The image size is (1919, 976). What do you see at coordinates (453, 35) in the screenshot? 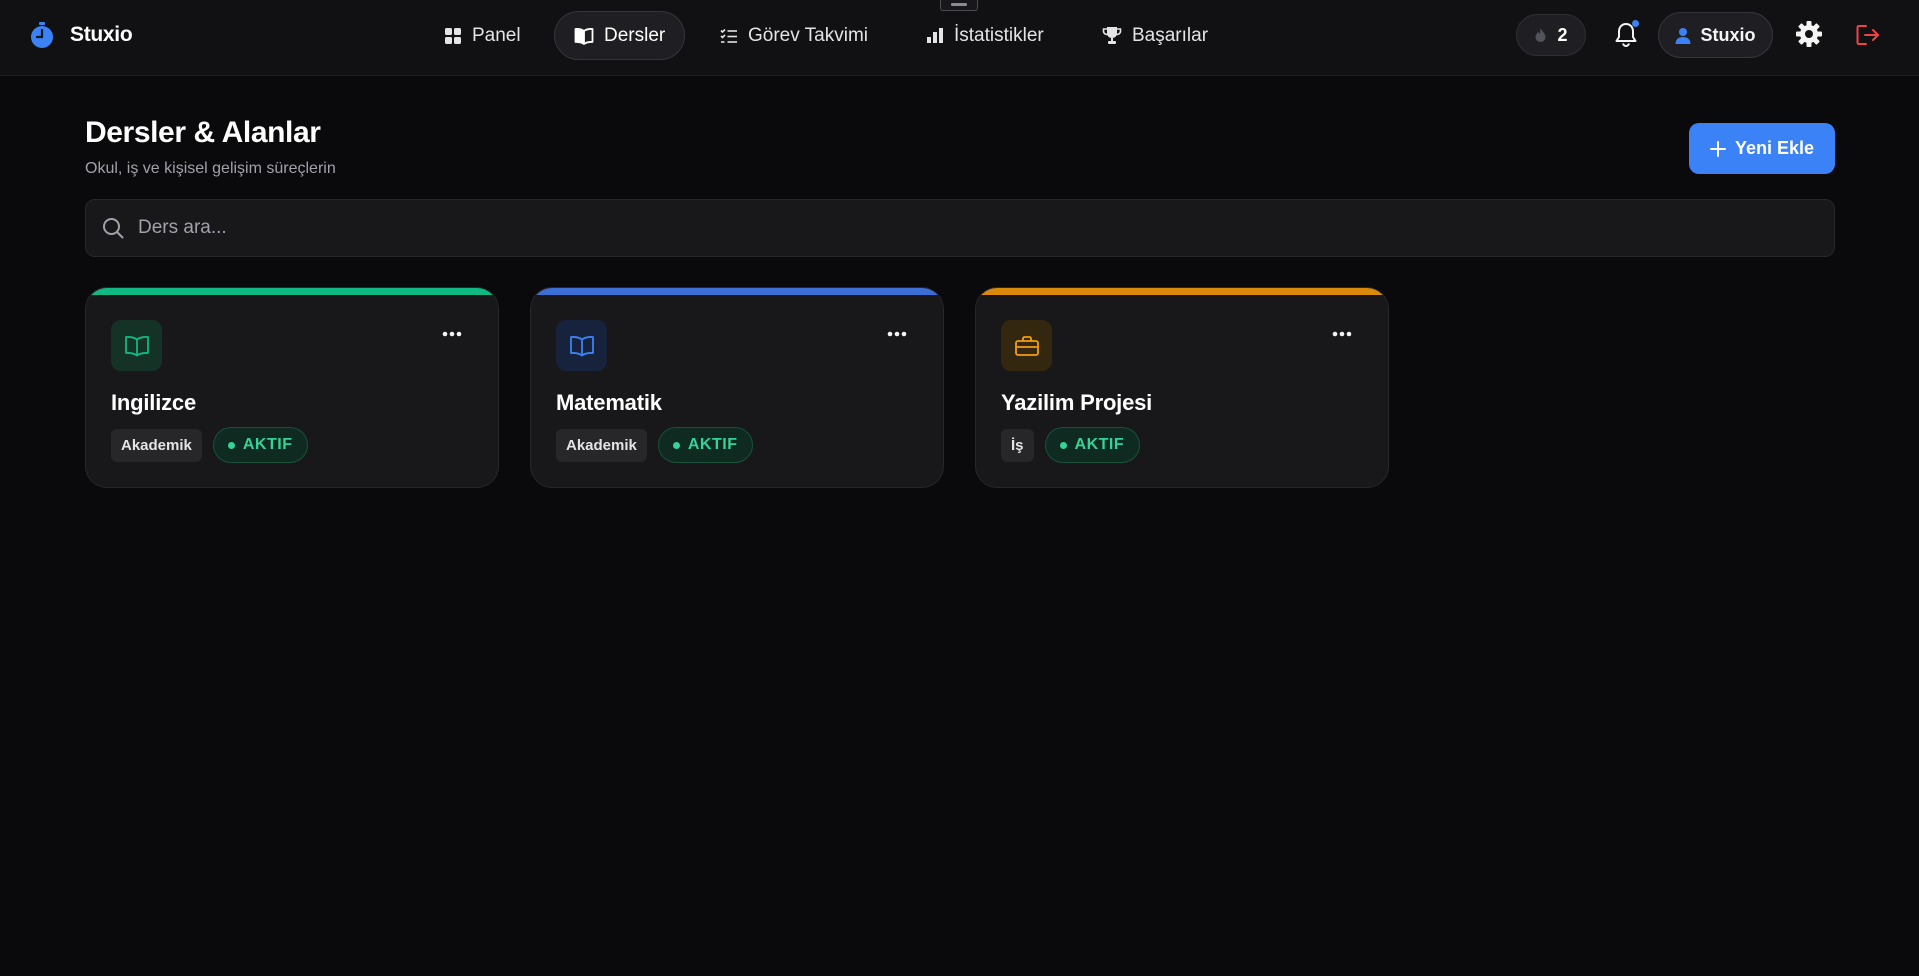
I see `grid-icon` at bounding box center [453, 35].